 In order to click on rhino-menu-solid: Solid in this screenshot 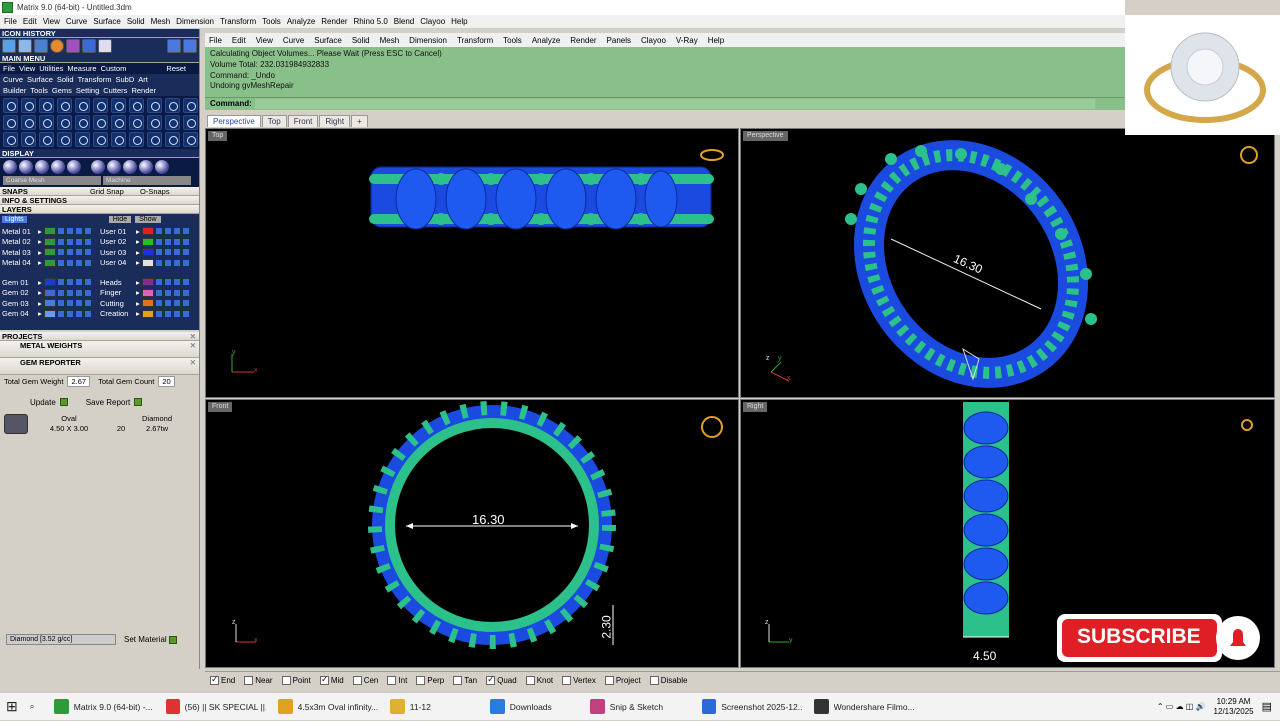, I will do `click(361, 40)`.